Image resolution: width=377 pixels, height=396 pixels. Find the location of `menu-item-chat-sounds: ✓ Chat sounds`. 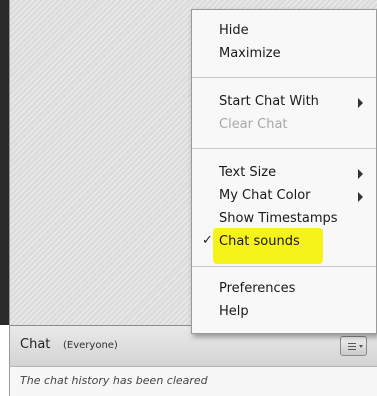

menu-item-chat-sounds: ✓ Chat sounds is located at coordinates (284, 246).